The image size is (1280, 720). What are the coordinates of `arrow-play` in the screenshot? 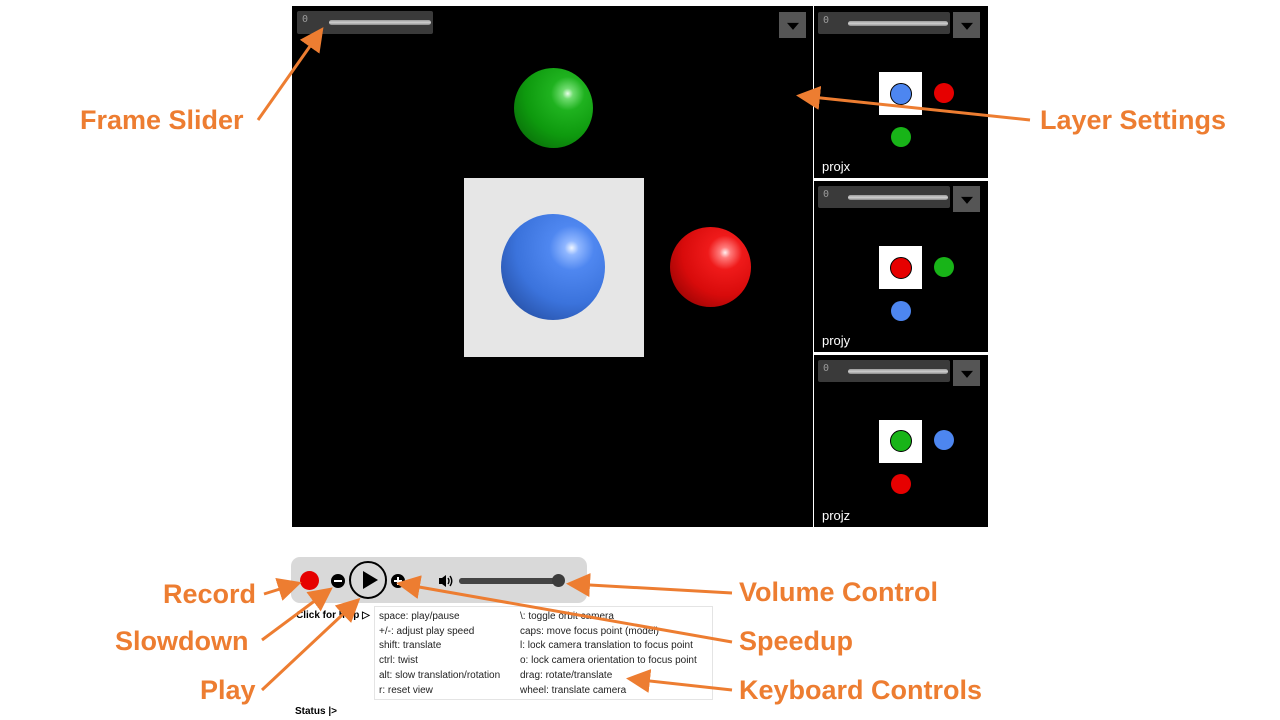 It's located at (310, 644).